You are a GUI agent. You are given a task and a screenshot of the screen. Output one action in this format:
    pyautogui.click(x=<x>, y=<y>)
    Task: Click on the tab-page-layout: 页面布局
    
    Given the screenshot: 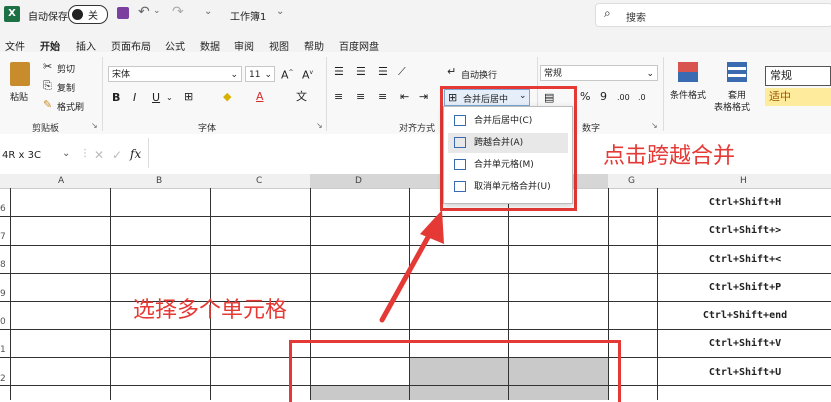 What is the action you would take?
    pyautogui.click(x=131, y=45)
    